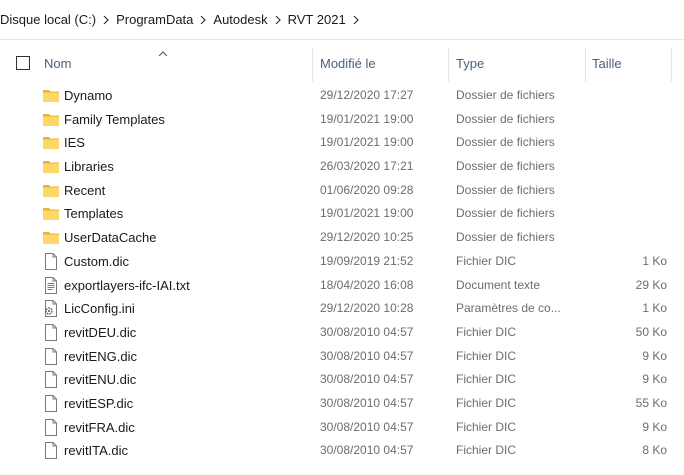 The height and width of the screenshot is (475, 684). I want to click on file-name: exportlayers-ifc-IAI.txt, so click(127, 285).